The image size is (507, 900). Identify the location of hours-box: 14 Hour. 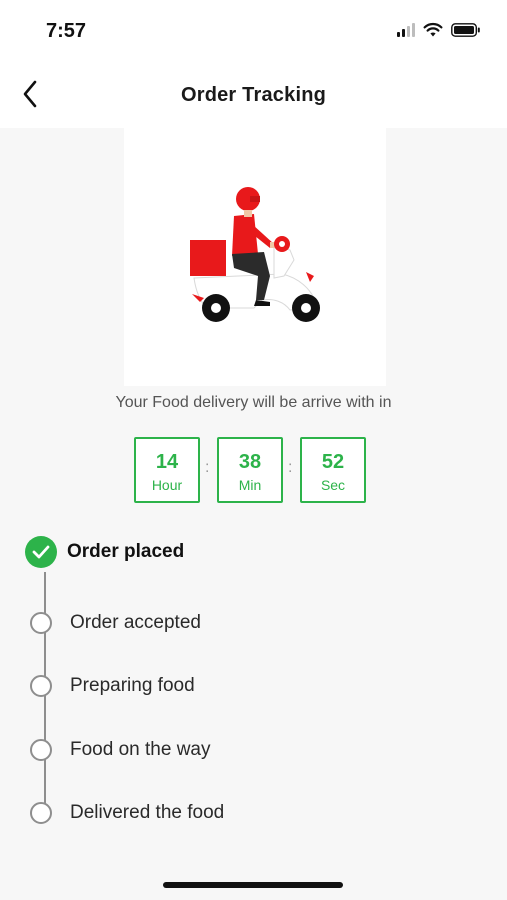
(167, 470).